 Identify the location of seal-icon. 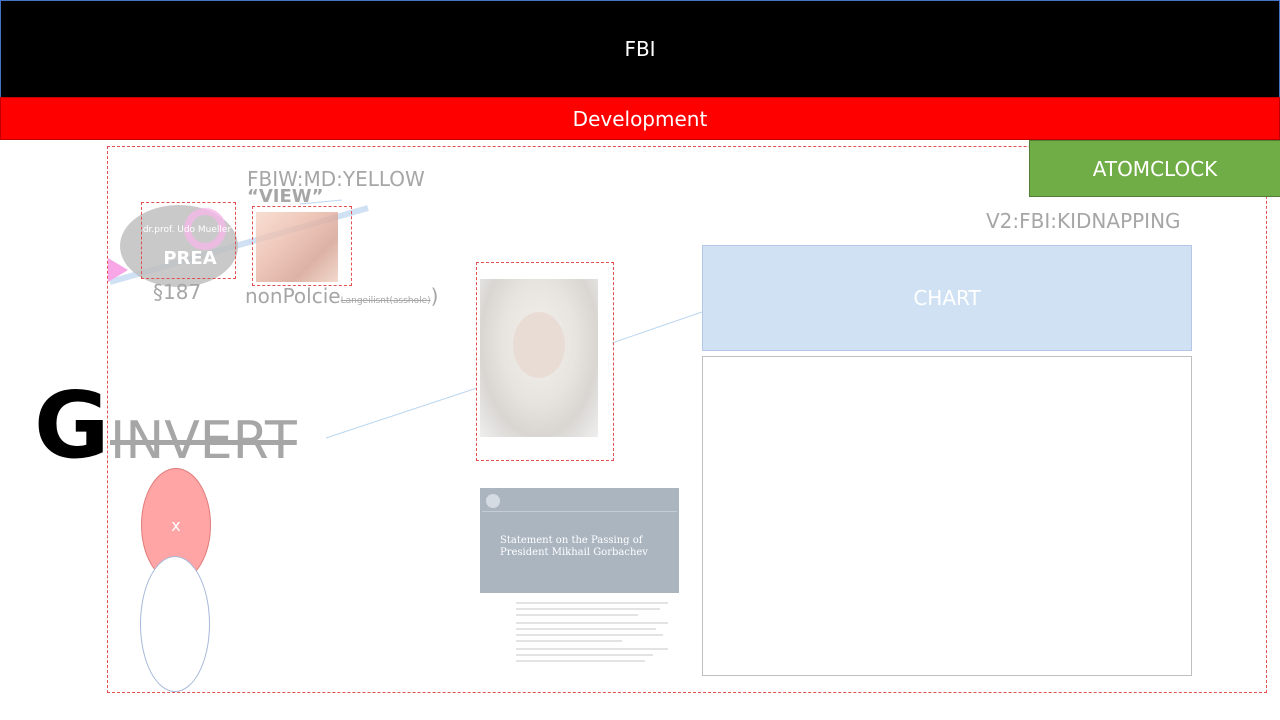
(493, 501).